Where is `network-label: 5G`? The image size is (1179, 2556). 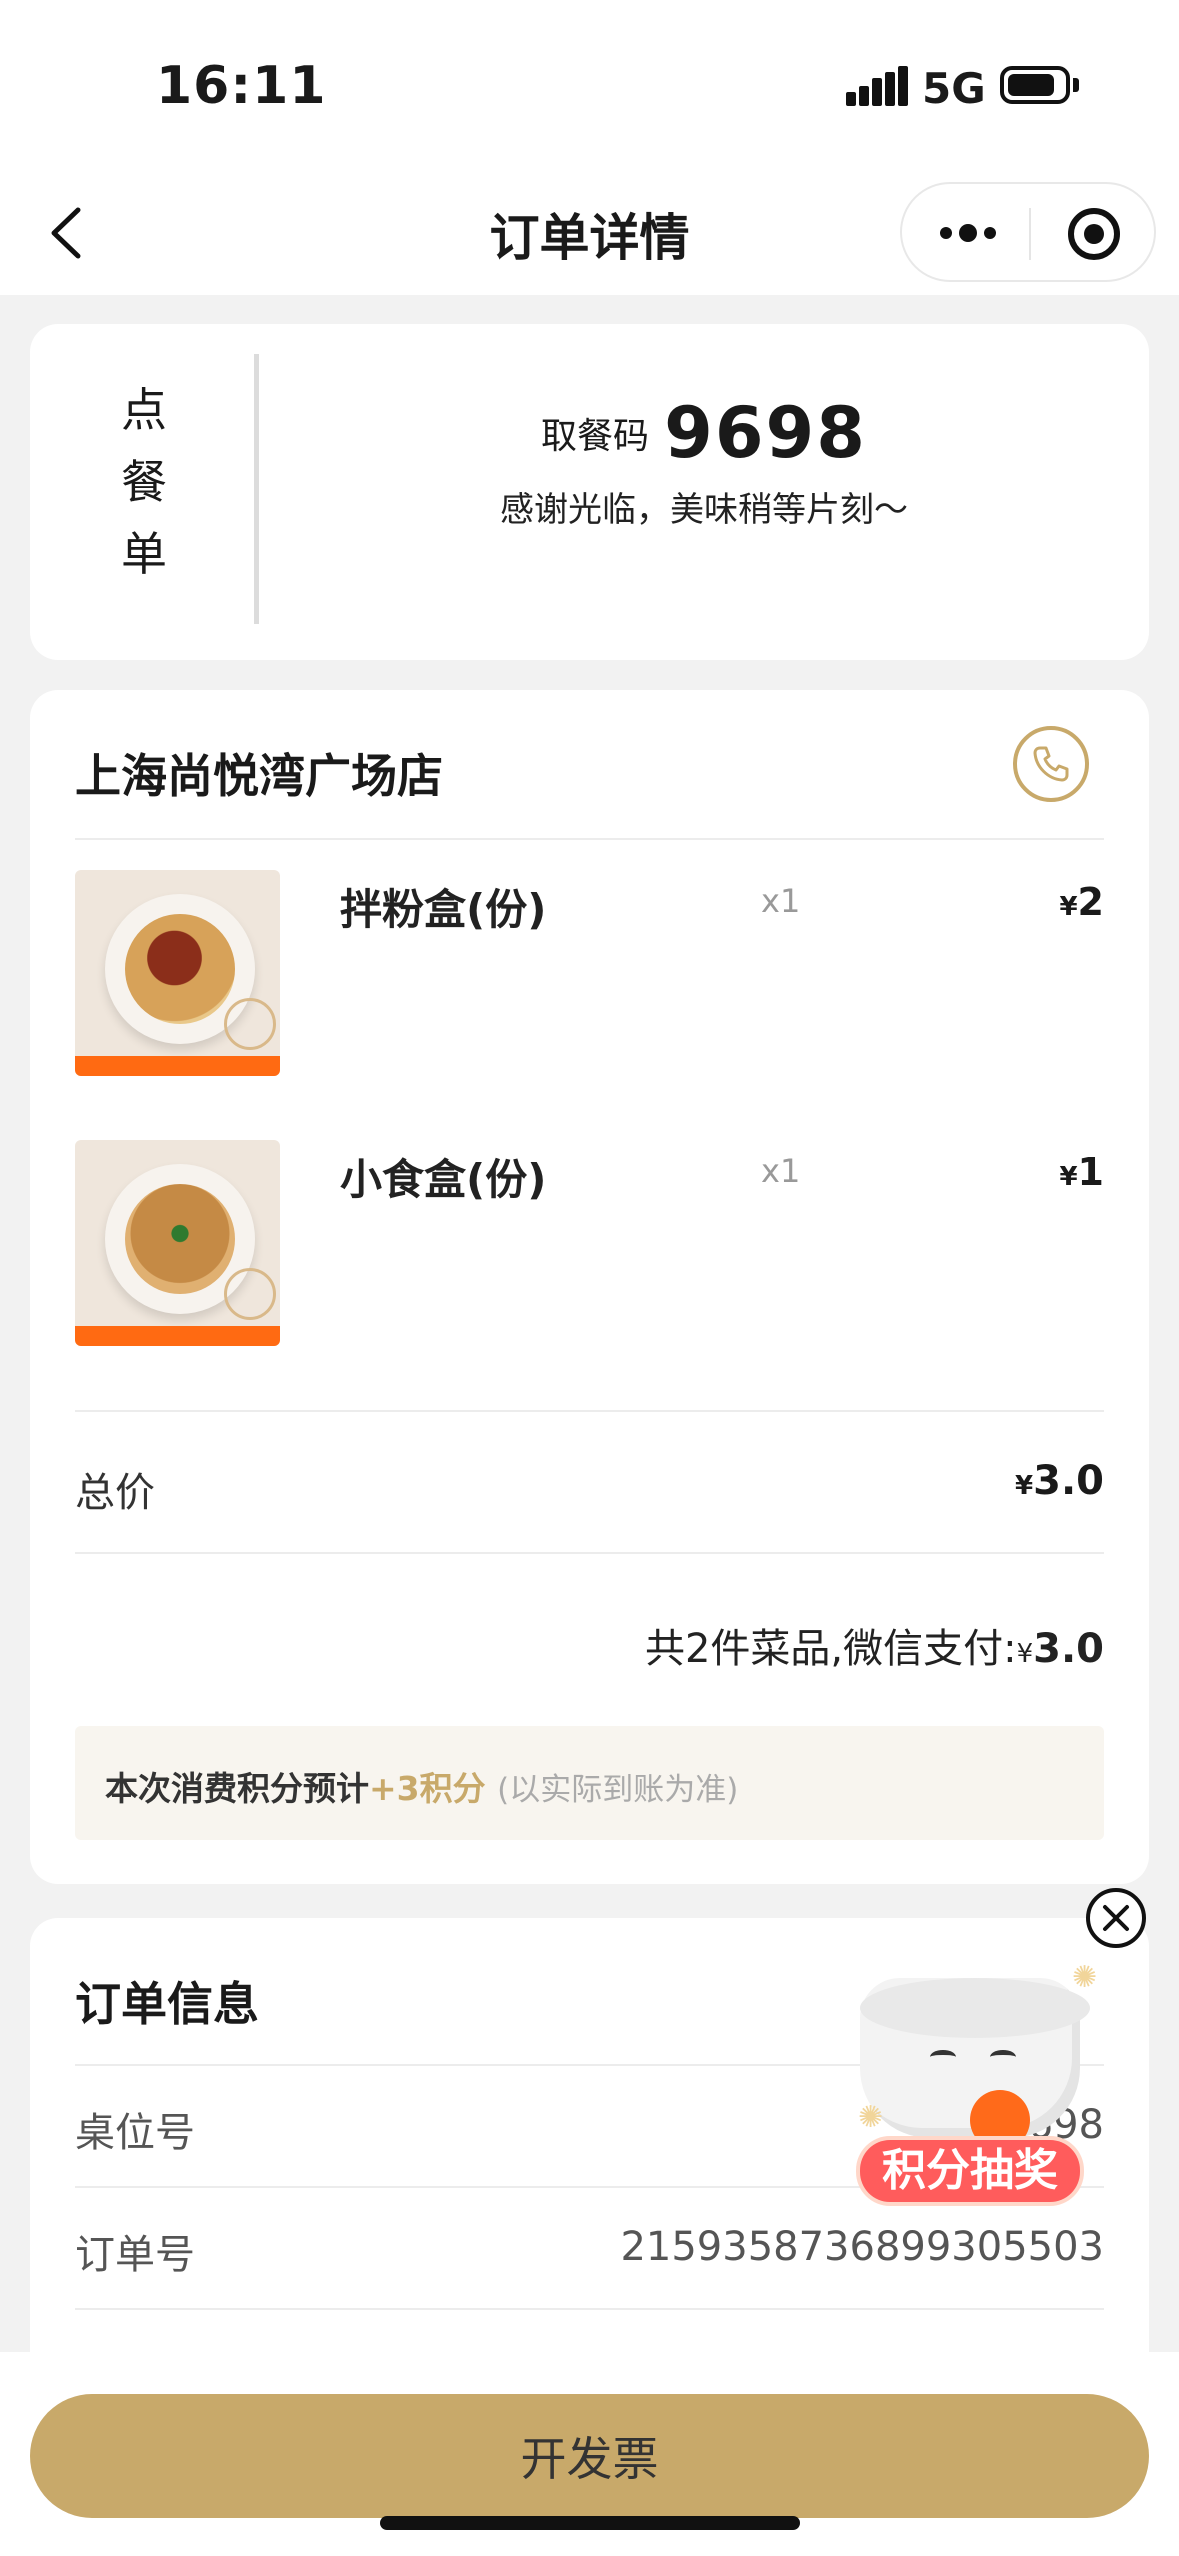
network-label: 5G is located at coordinates (954, 88).